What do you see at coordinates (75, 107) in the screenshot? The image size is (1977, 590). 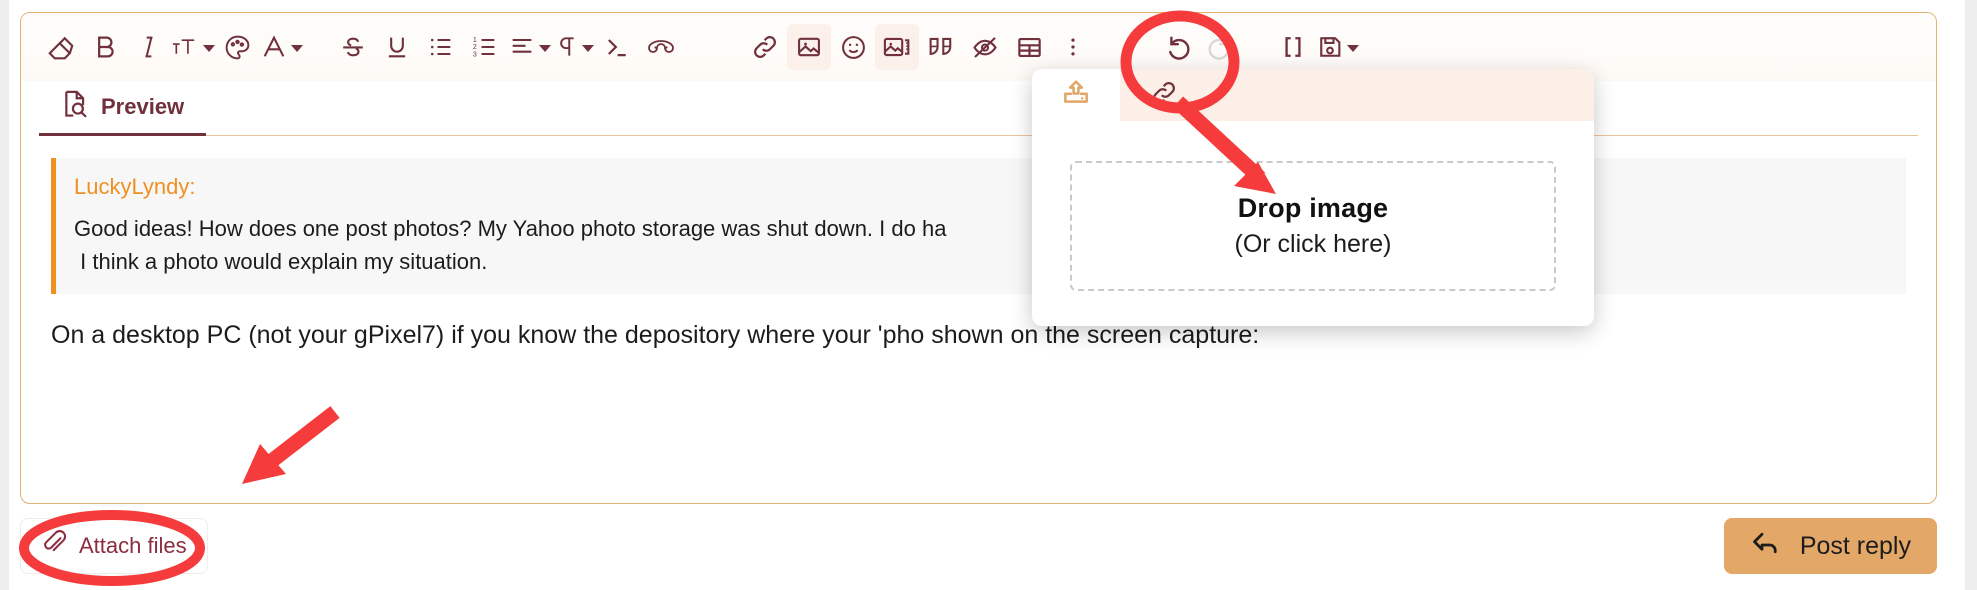 I see `document-search-icon` at bounding box center [75, 107].